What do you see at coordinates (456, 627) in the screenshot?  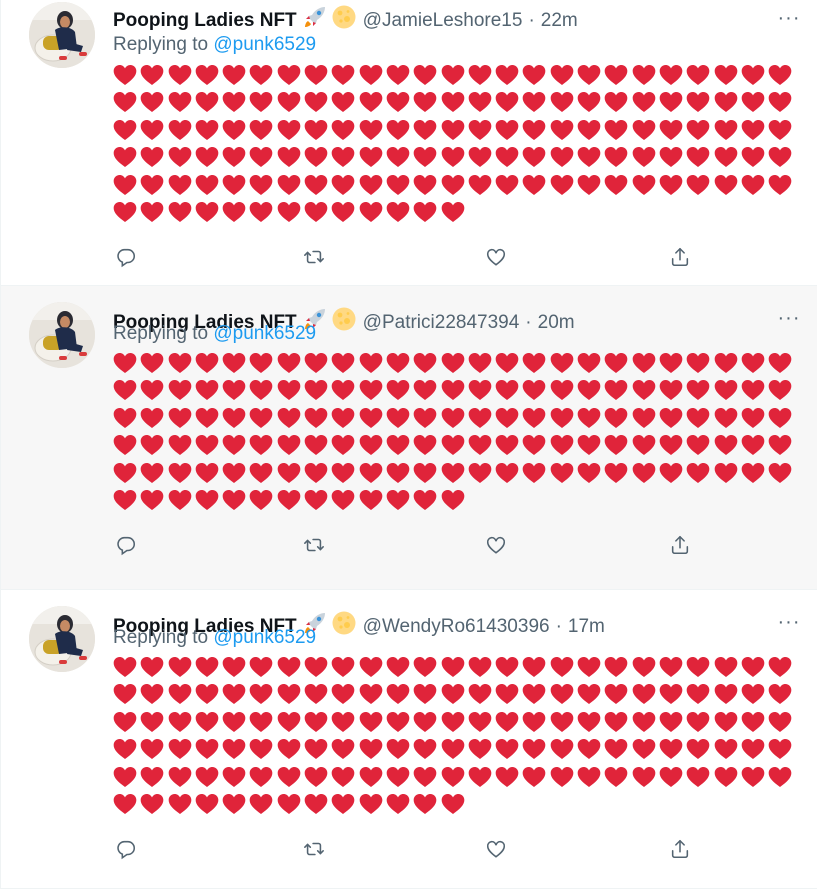 I see `user-handle: @WendyRo61430396` at bounding box center [456, 627].